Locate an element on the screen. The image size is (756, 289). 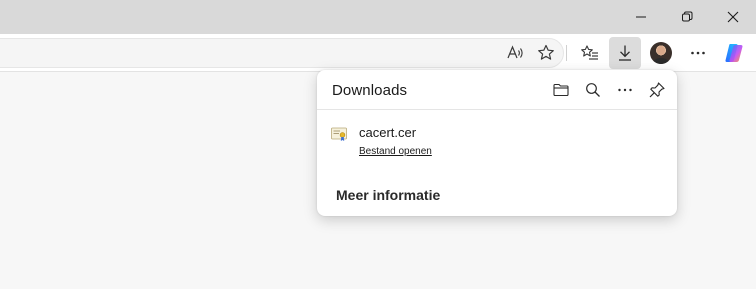
read-aloud-button is located at coordinates (515, 53).